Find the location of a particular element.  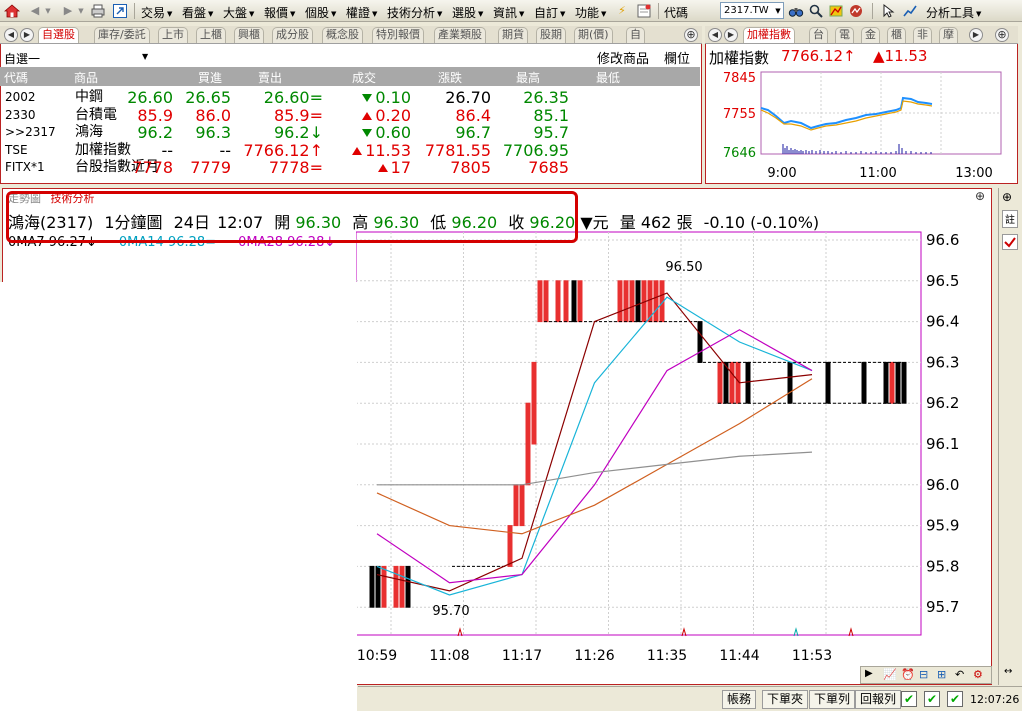

col-ask: 賣出 is located at coordinates (270, 77).